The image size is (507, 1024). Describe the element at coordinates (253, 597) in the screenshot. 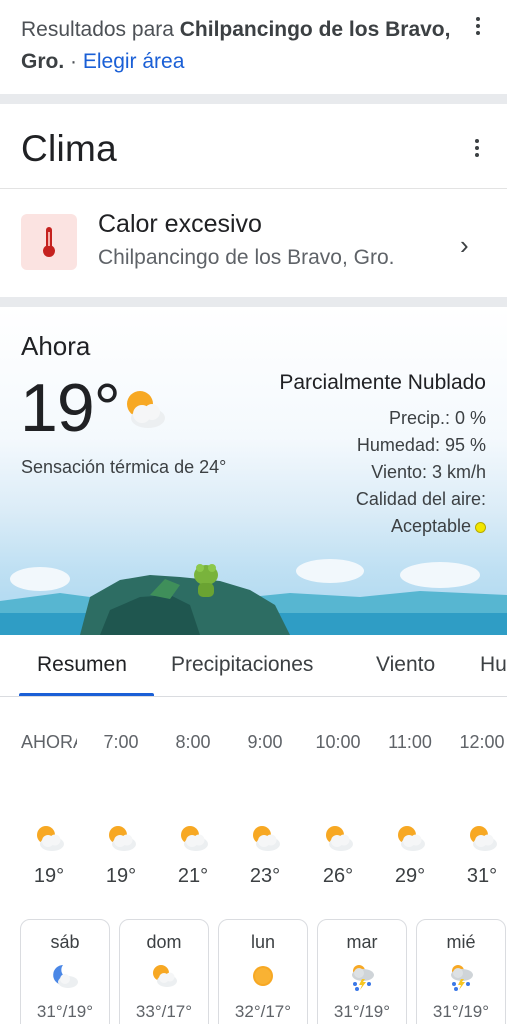

I see `landscape-illustration` at that location.